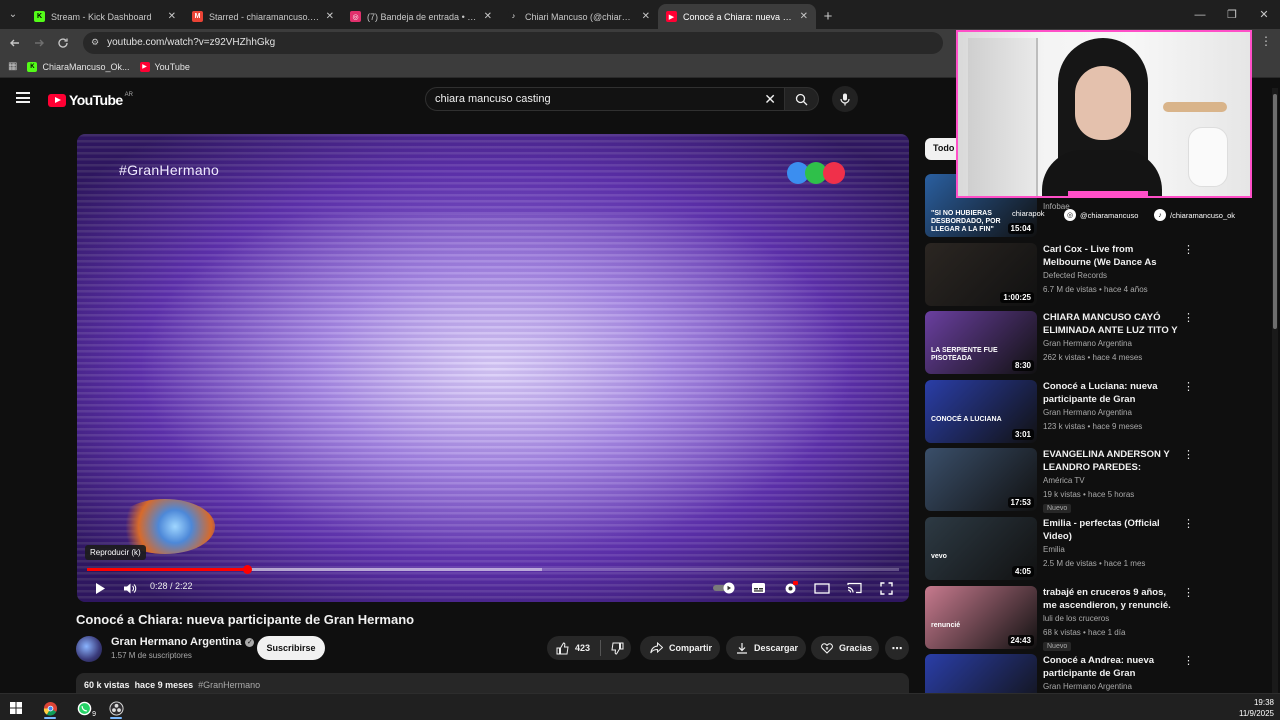  I want to click on download-button: Descargar, so click(766, 648).